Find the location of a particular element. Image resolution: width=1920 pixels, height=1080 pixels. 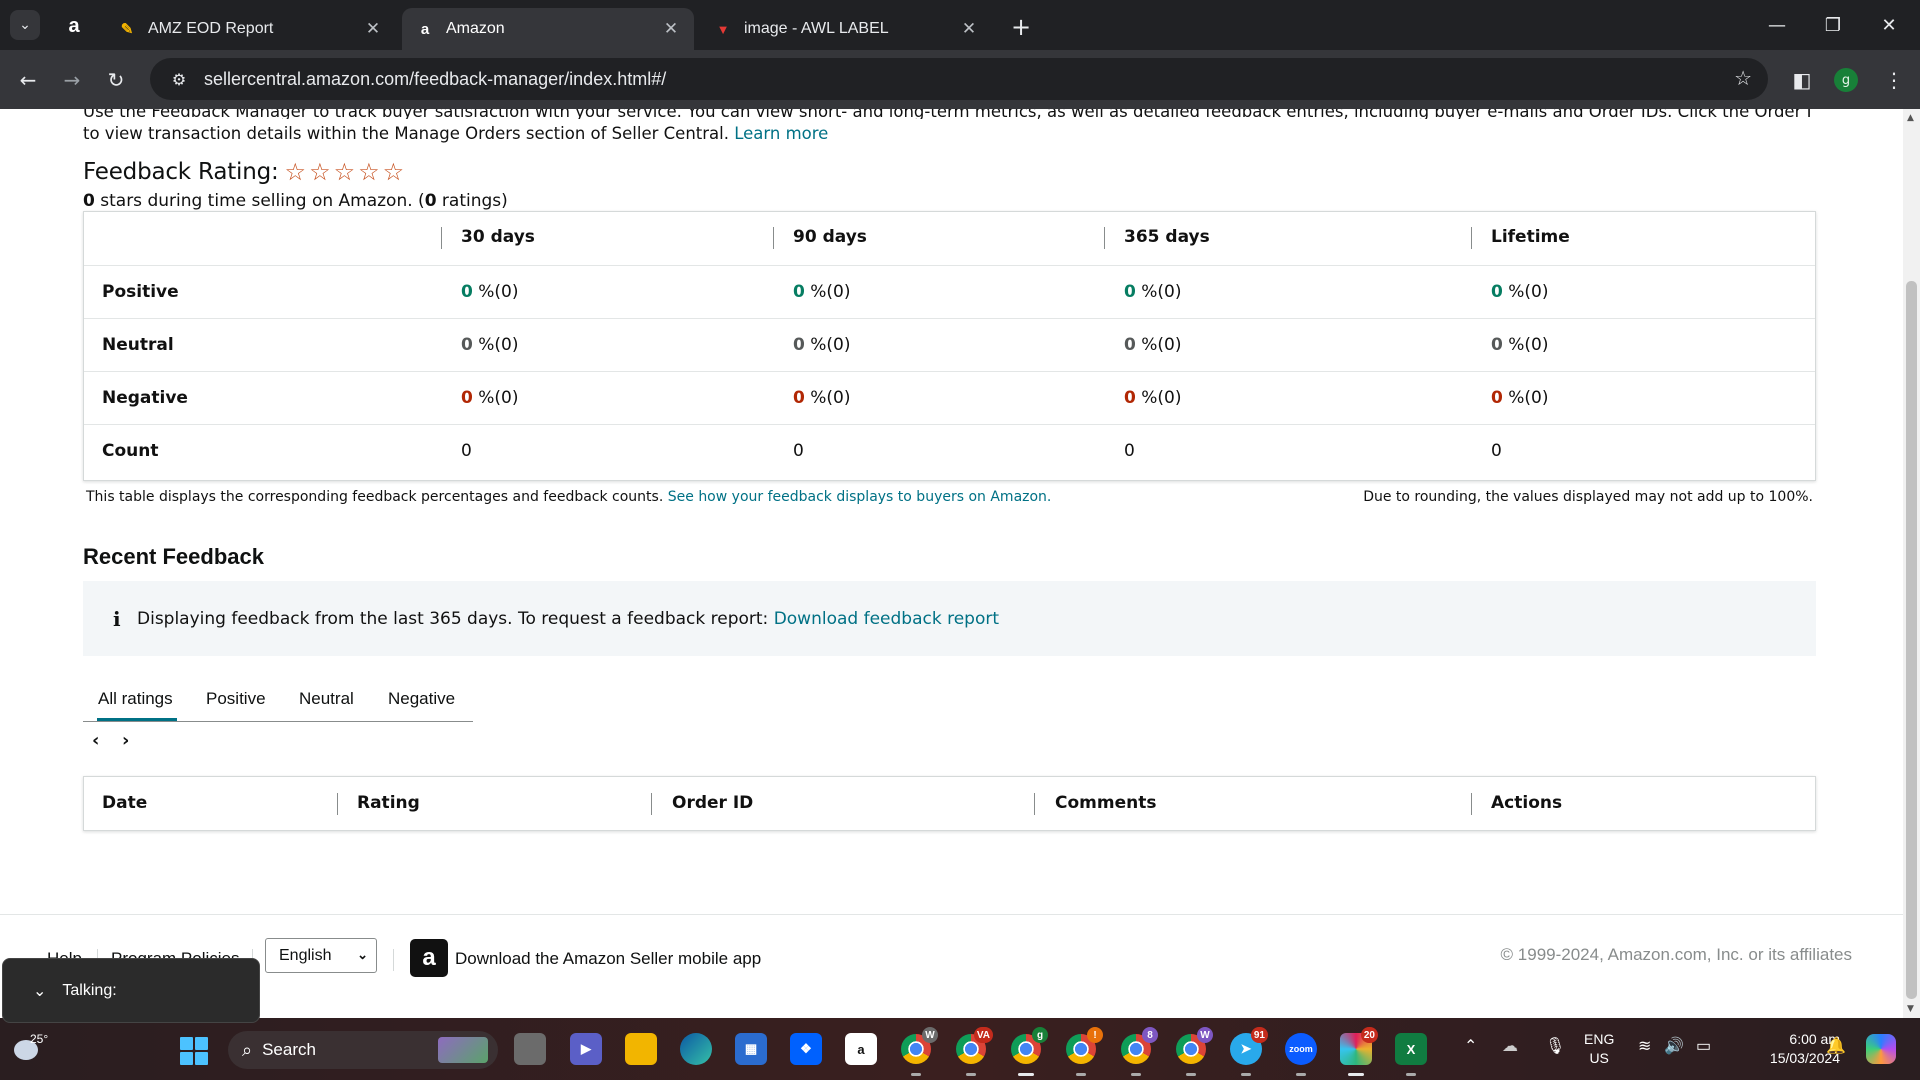

side-panel-button: ◧ is located at coordinates (1802, 80).